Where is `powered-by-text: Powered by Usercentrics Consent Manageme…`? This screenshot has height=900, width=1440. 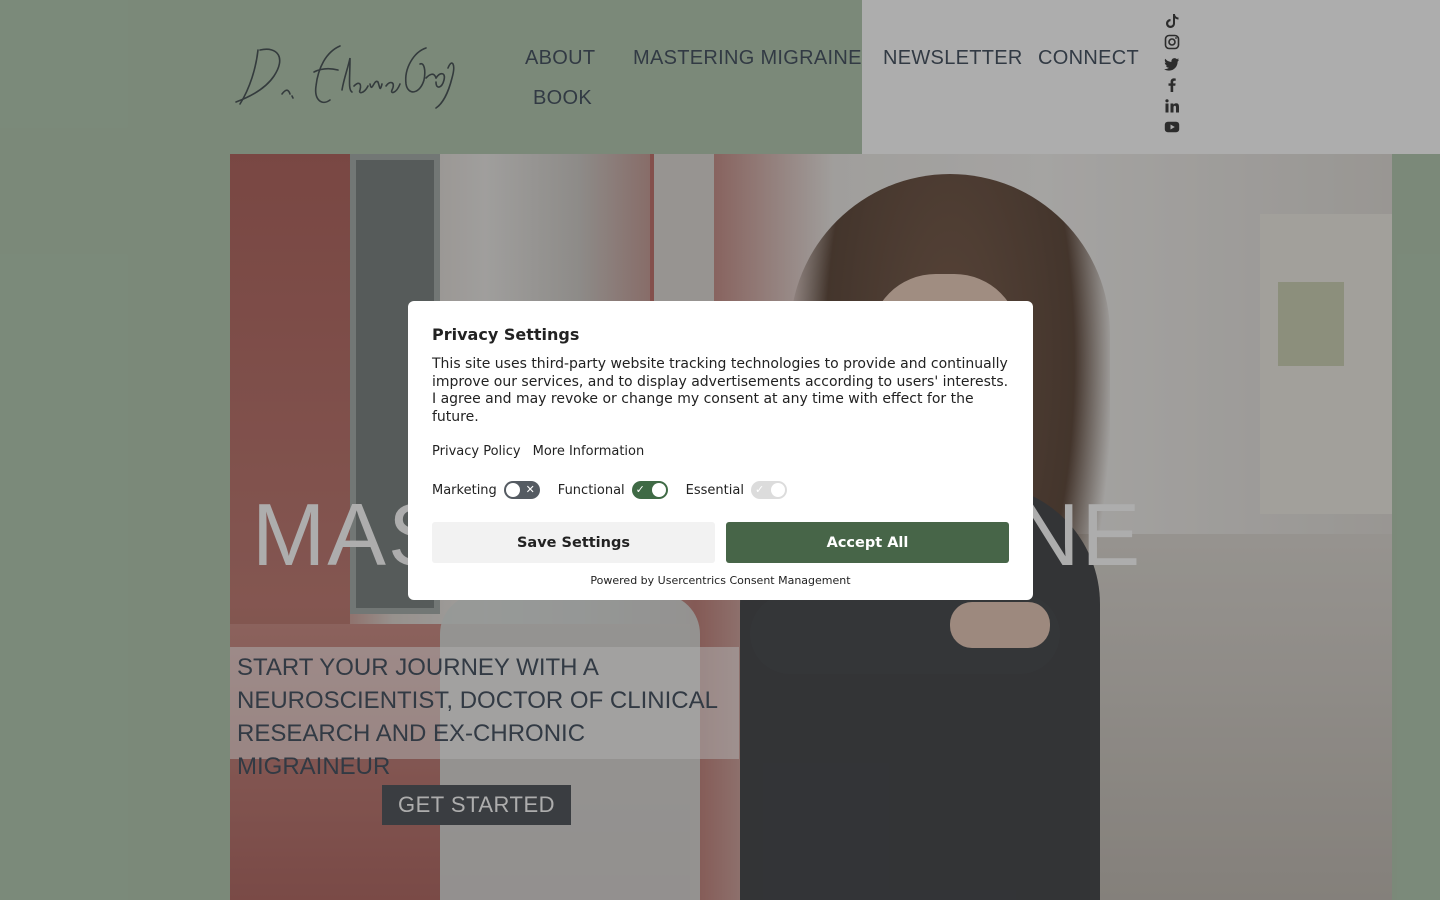 powered-by-text: Powered by Usercentrics Consent Manageme… is located at coordinates (720, 580).